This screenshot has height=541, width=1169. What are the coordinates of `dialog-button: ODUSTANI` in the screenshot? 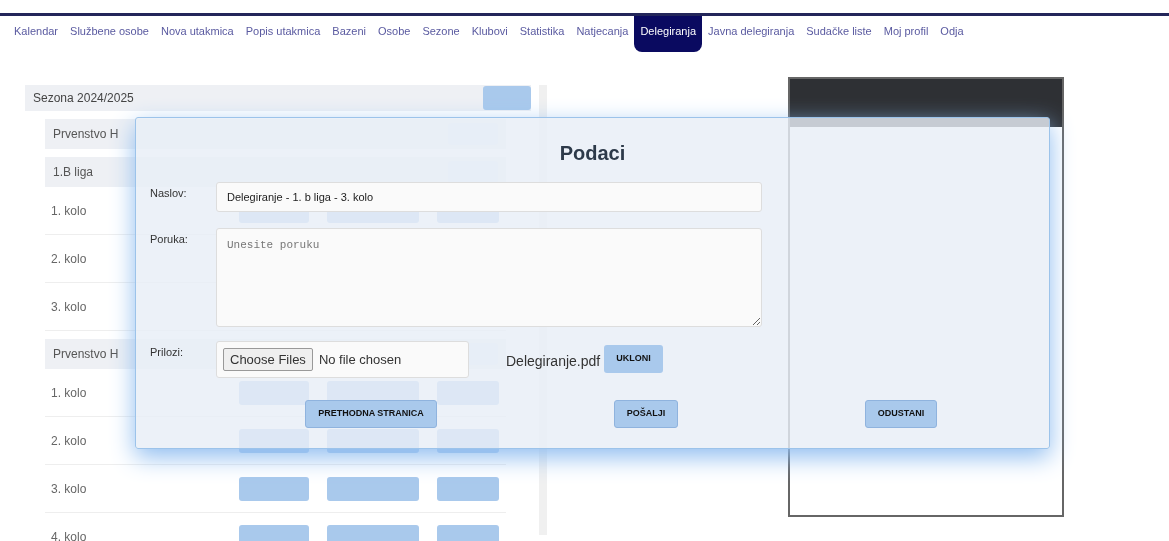 It's located at (901, 414).